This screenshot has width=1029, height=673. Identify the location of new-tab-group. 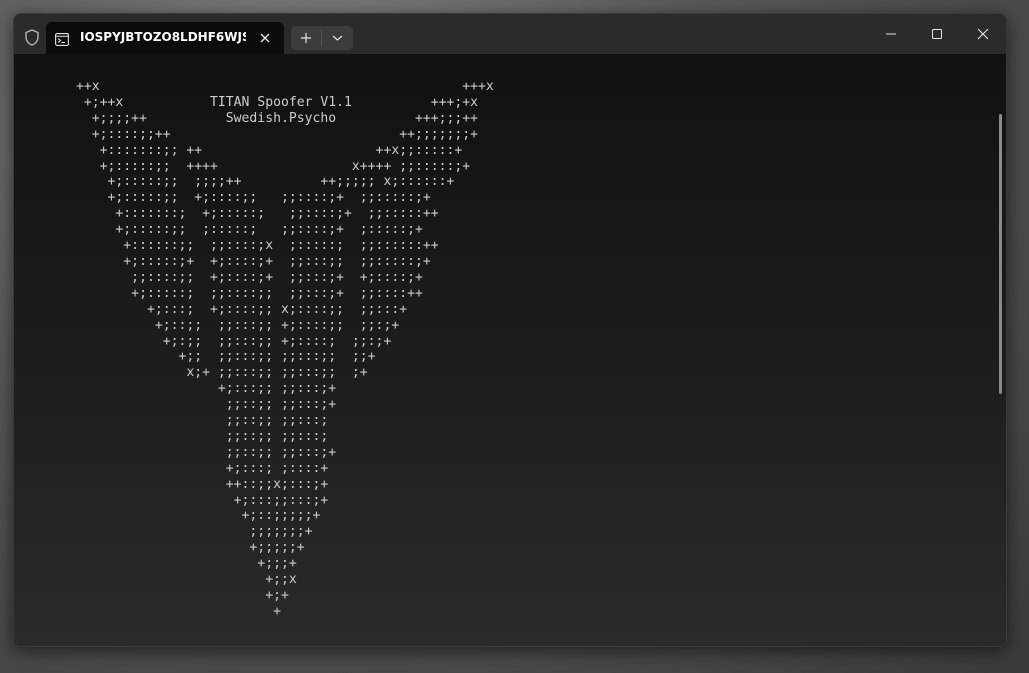
(322, 38).